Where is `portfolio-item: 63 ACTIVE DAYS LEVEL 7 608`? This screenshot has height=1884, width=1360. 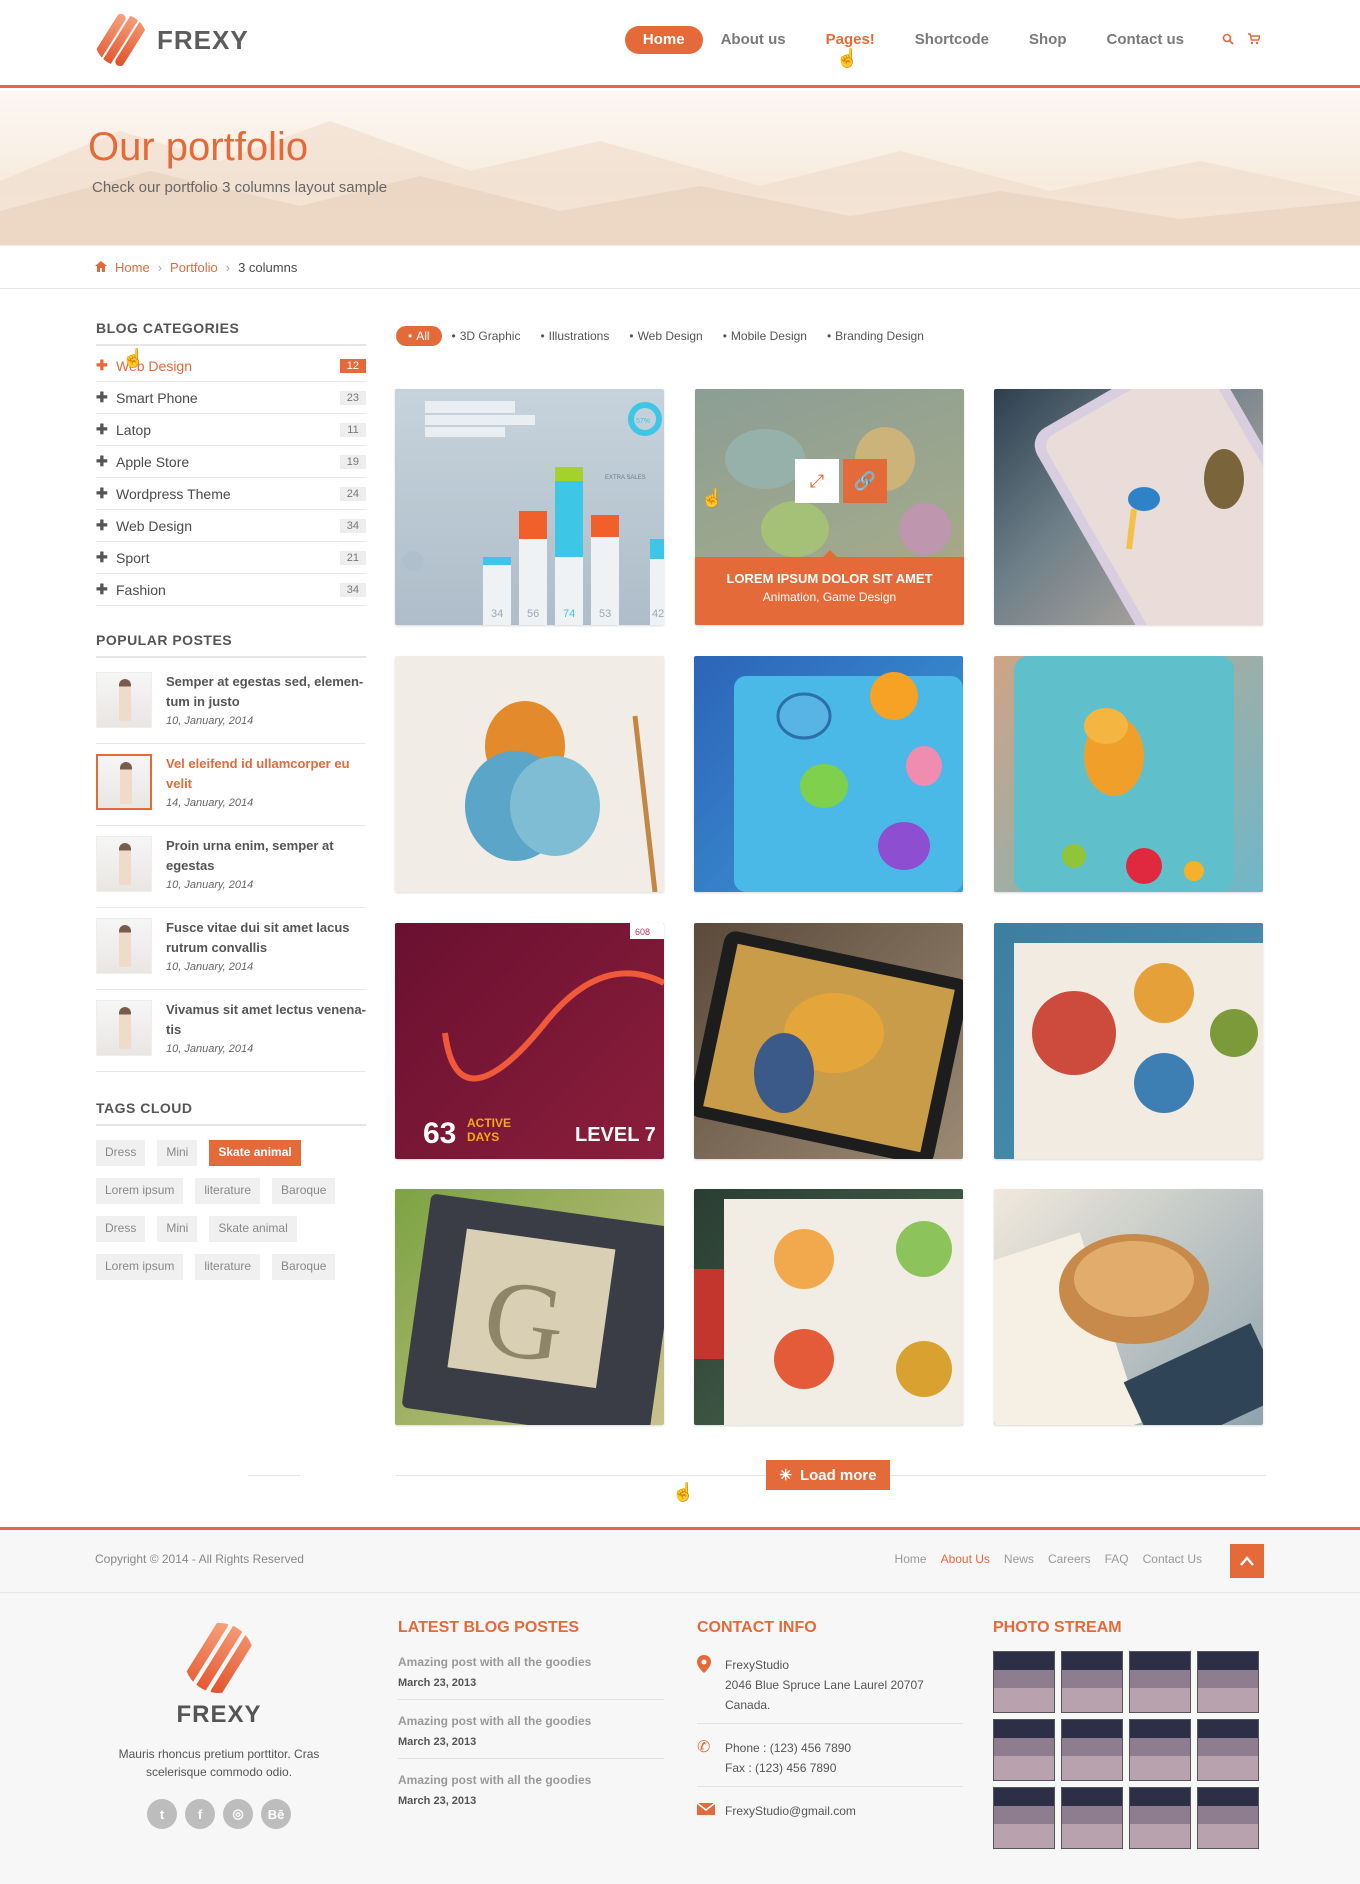
portfolio-item: 63 ACTIVE DAYS LEVEL 7 608 is located at coordinates (529, 1041).